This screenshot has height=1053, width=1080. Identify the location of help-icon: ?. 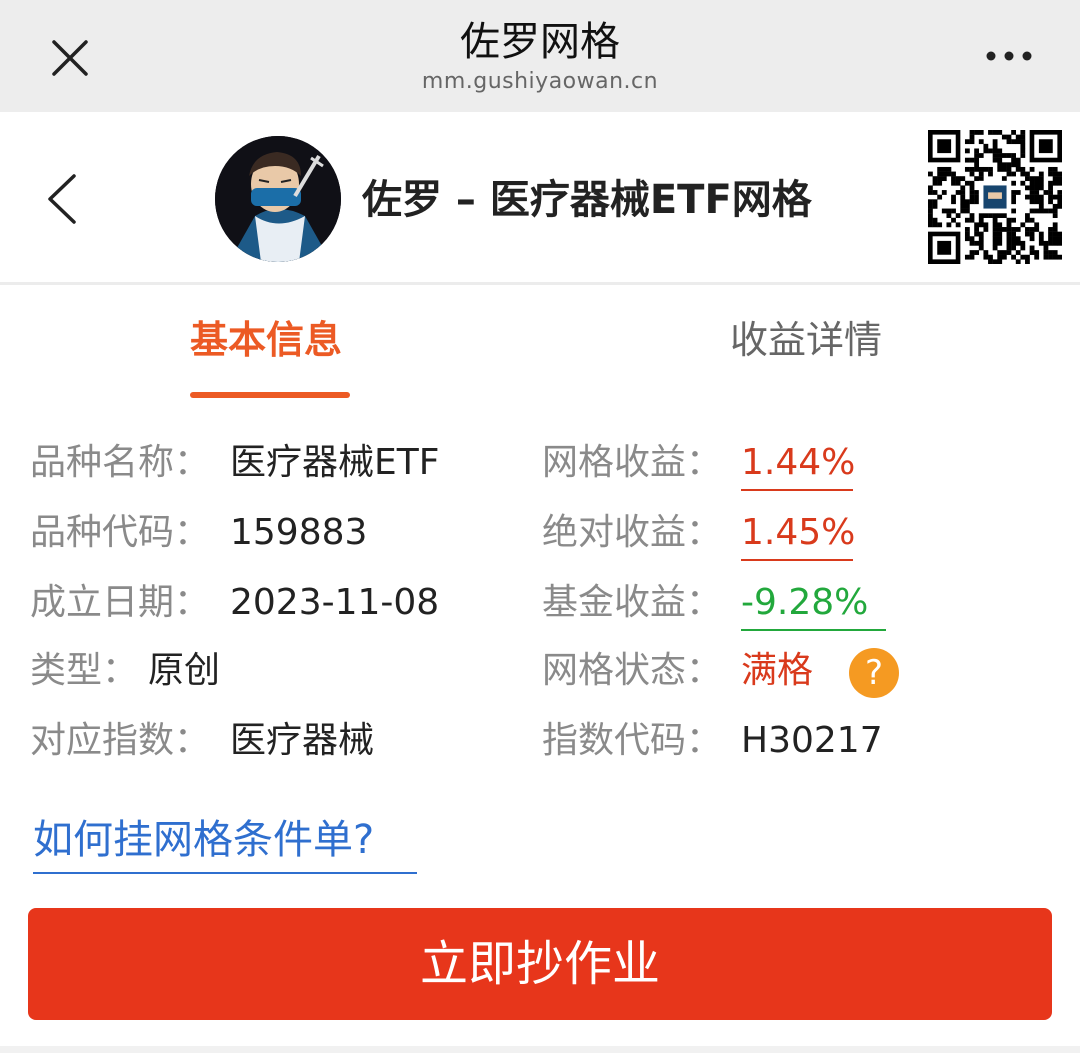
(874, 673).